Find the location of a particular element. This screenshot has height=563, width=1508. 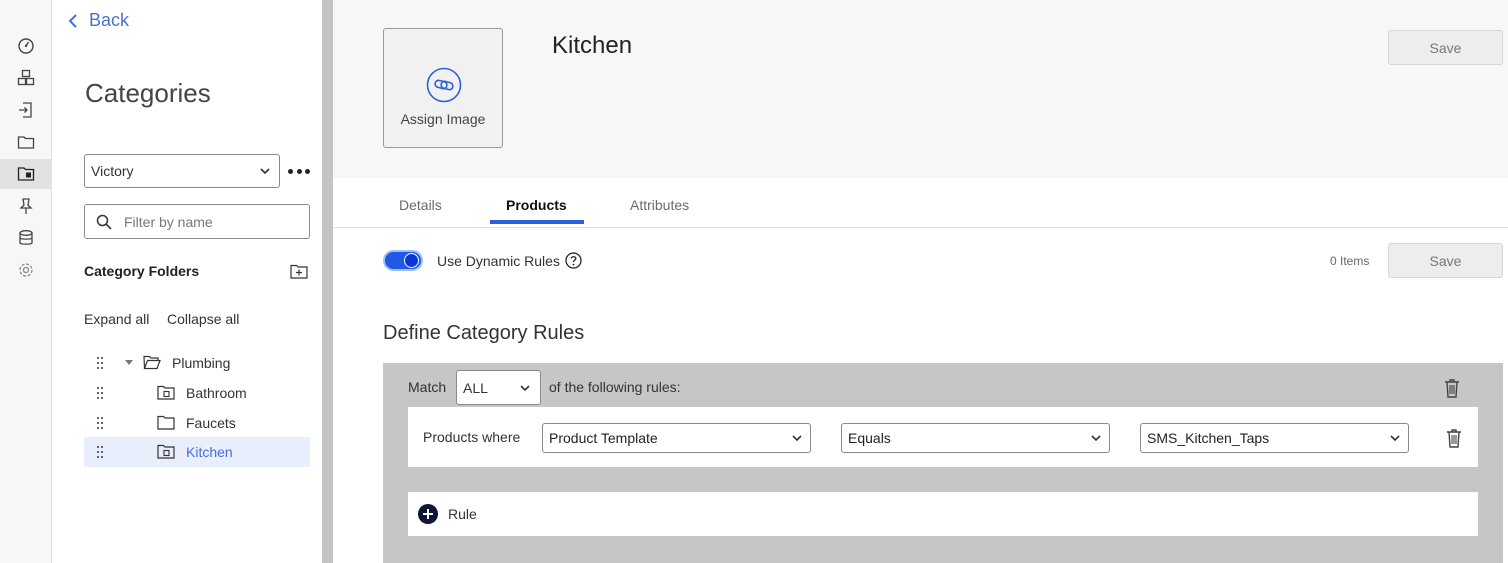

delete-group-icon is located at coordinates (1452, 388).